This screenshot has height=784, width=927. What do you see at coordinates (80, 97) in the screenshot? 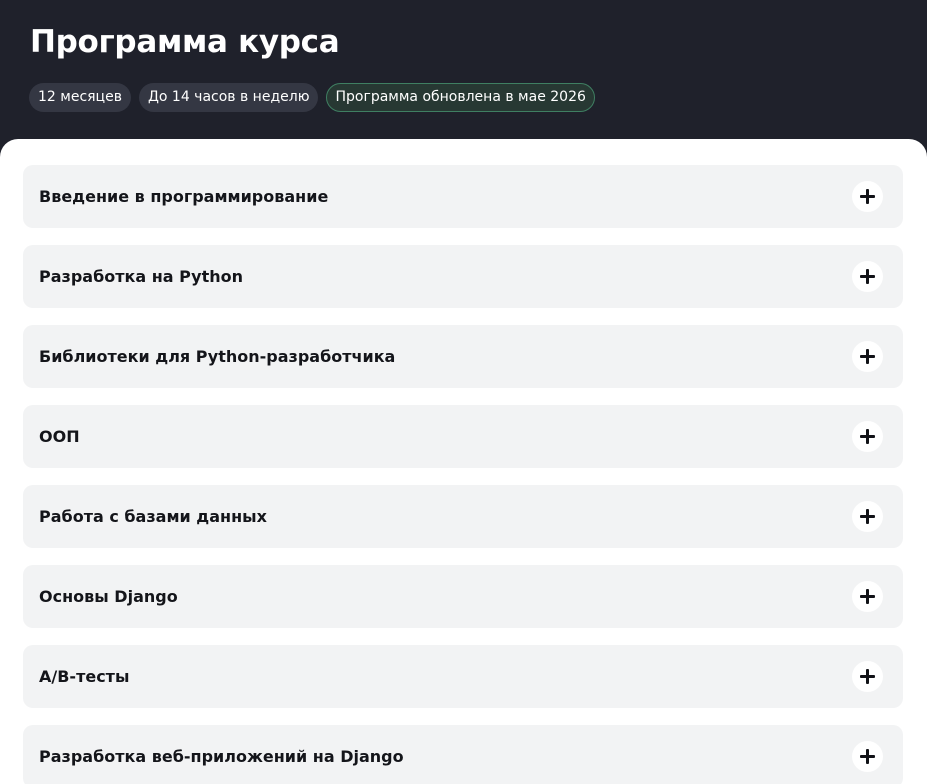
I see `duration-chip: 12 месяцев` at bounding box center [80, 97].